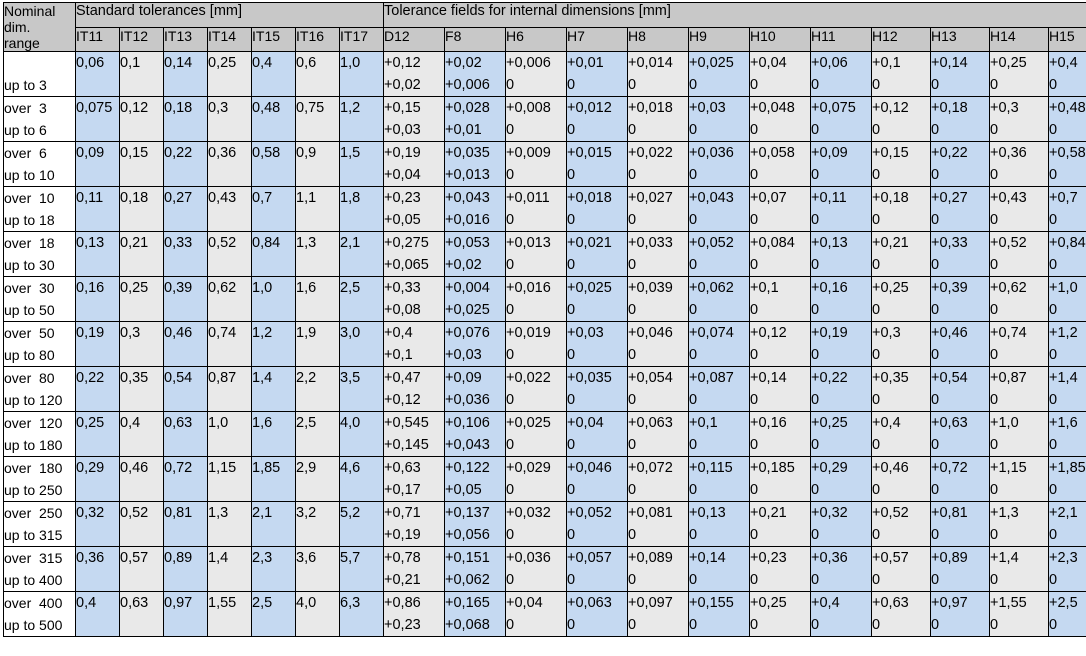  I want to click on header-col-h9: H9, so click(719, 39).